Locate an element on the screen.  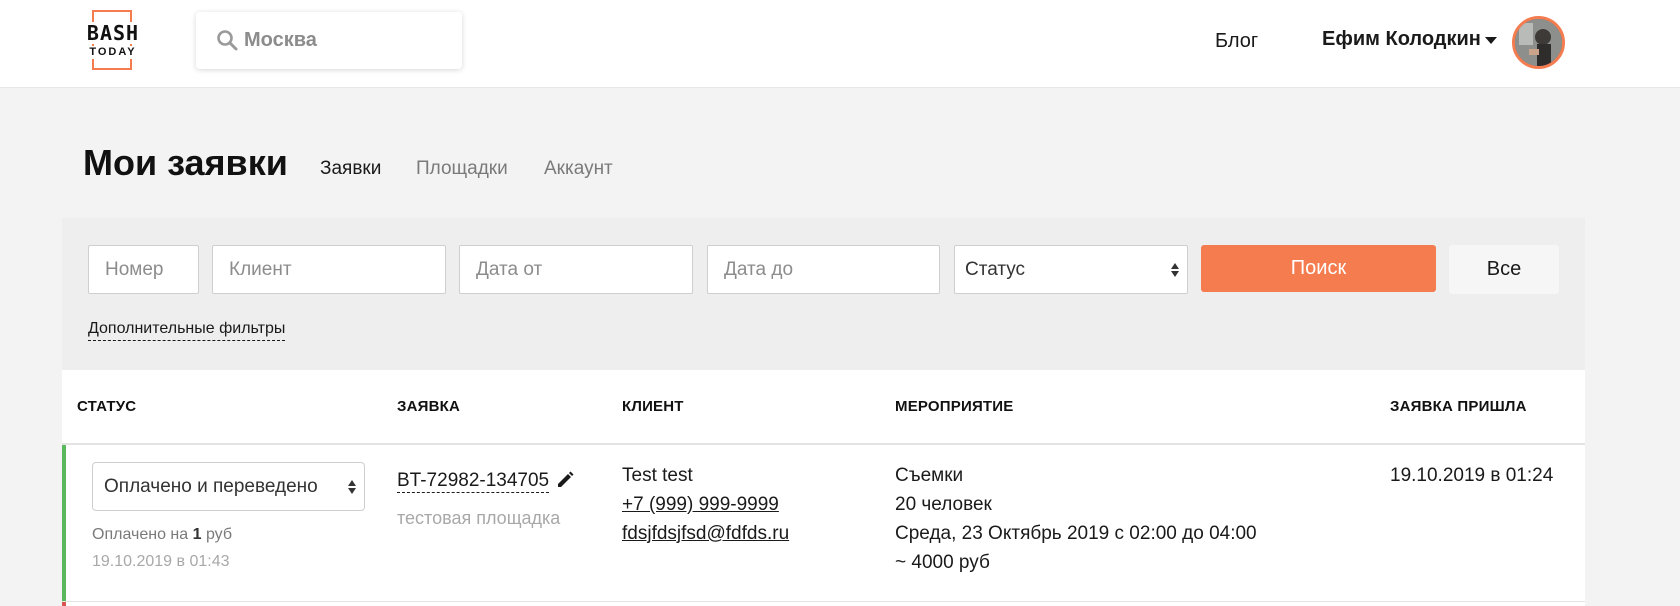
date-from-input is located at coordinates (576, 269).